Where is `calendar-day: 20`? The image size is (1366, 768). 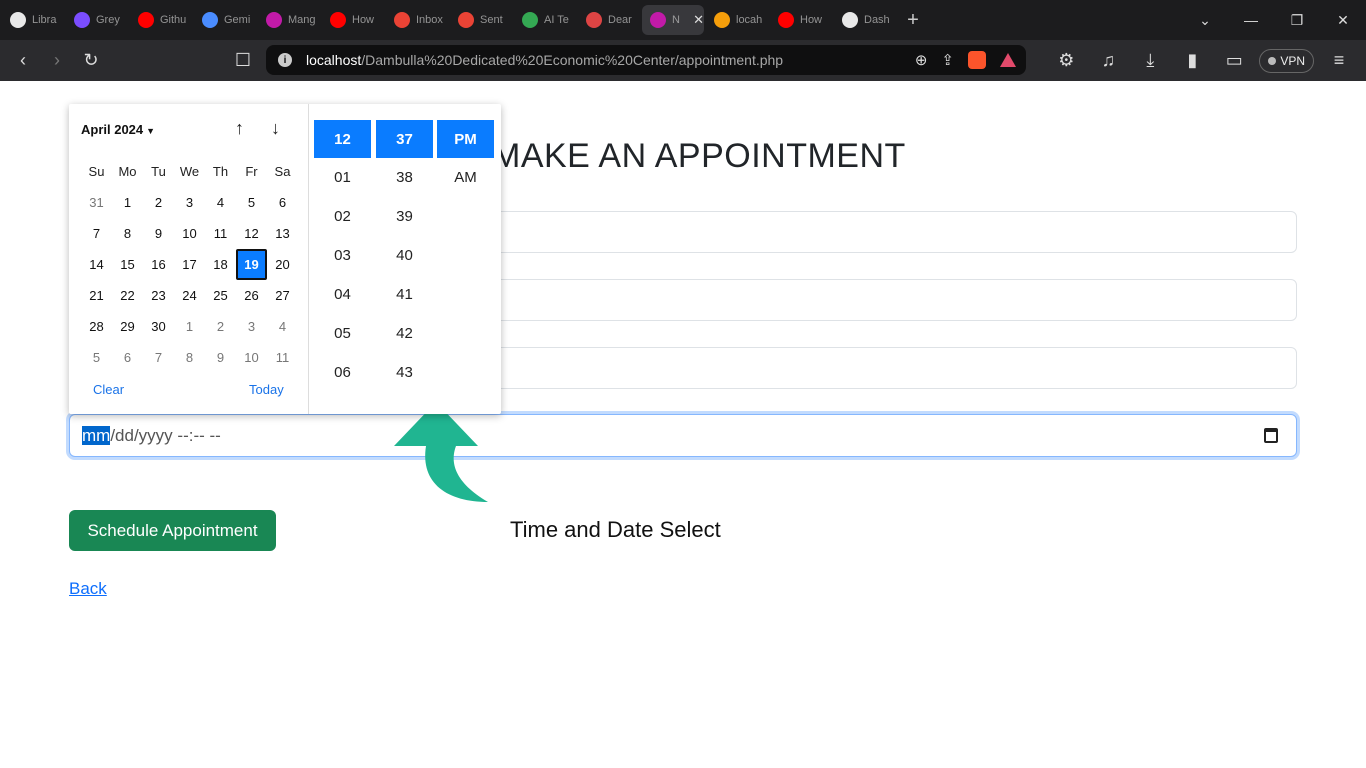 calendar-day: 20 is located at coordinates (282, 264).